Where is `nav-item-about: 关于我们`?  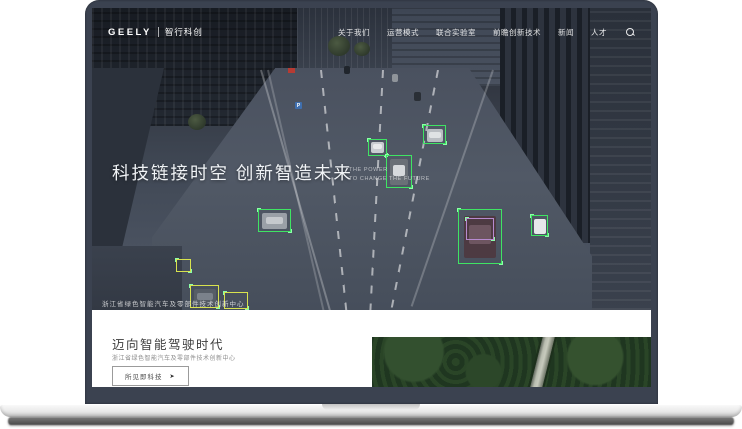 nav-item-about: 关于我们 is located at coordinates (354, 32).